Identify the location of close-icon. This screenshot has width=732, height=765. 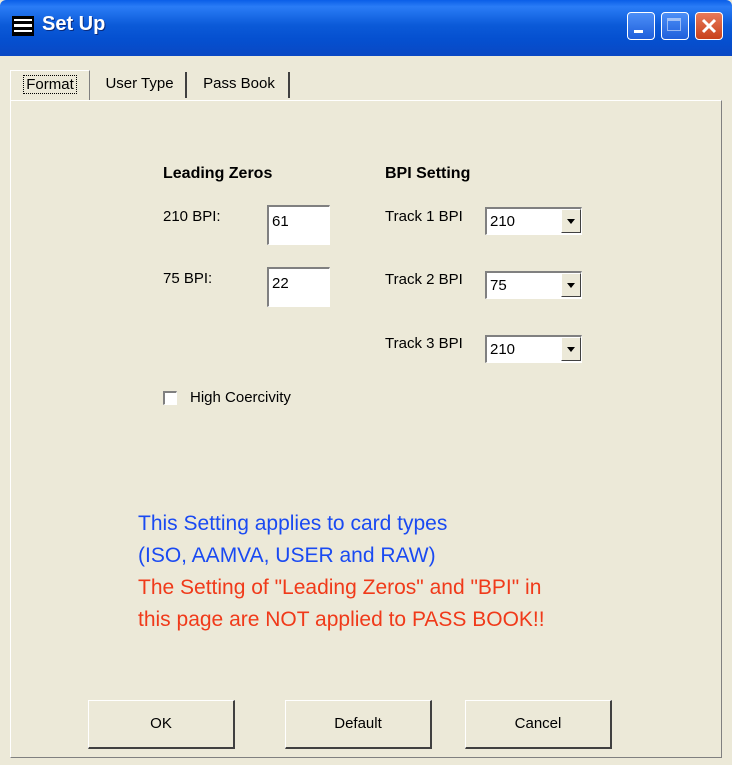
(709, 26).